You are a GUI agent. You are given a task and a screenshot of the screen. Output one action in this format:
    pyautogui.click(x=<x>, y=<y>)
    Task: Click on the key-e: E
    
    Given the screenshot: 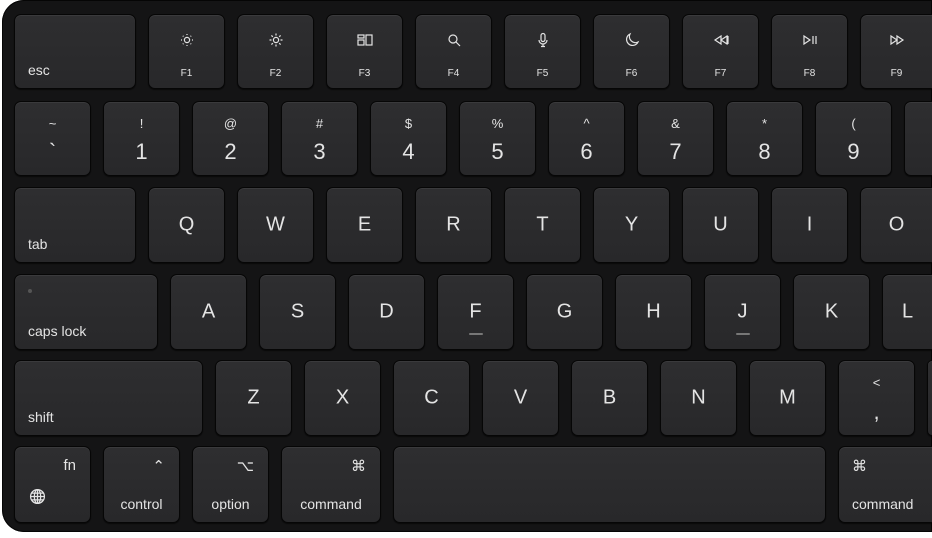 What is the action you would take?
    pyautogui.click(x=364, y=225)
    